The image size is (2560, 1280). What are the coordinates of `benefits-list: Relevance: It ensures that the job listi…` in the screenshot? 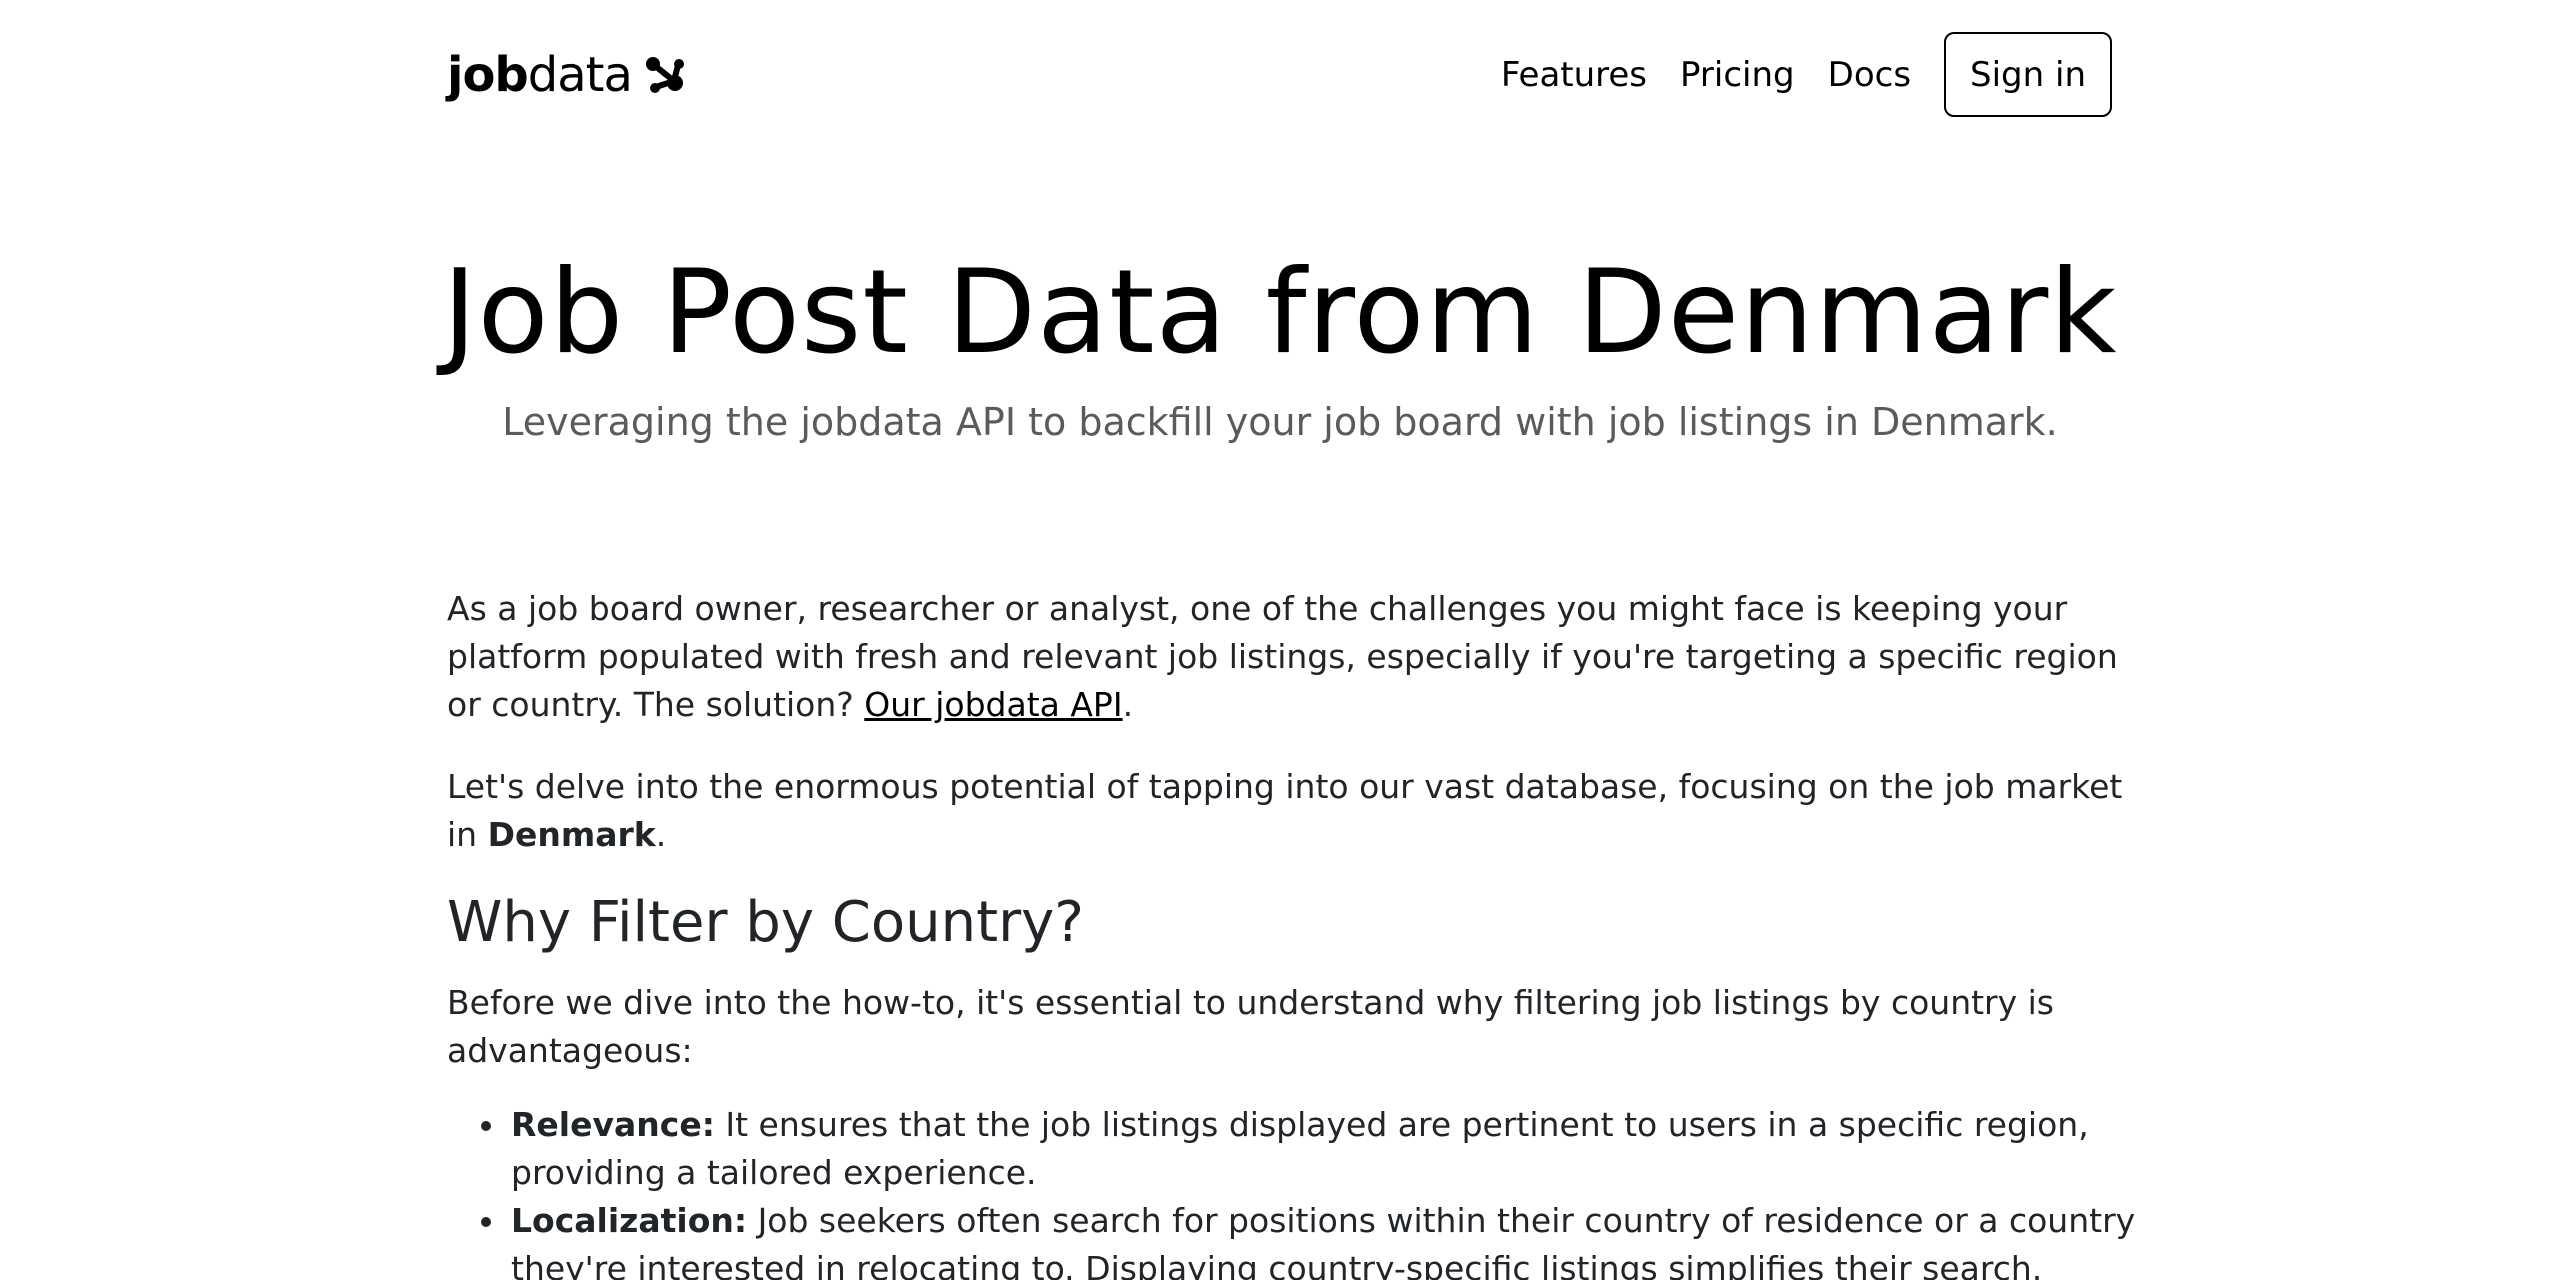 It's located at (1304, 1190).